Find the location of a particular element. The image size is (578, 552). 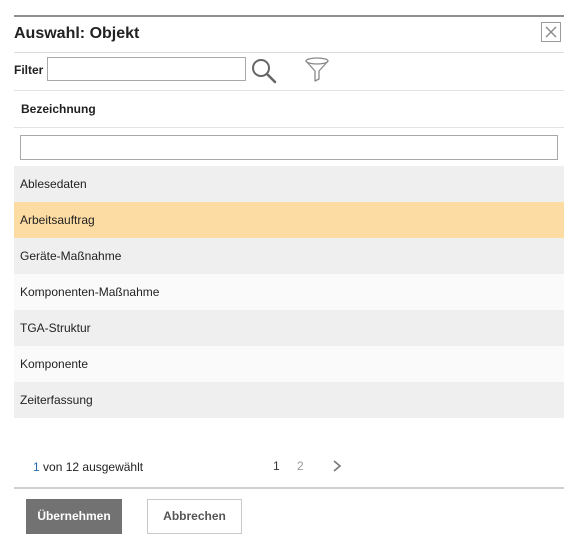

funnel-icon is located at coordinates (317, 69).